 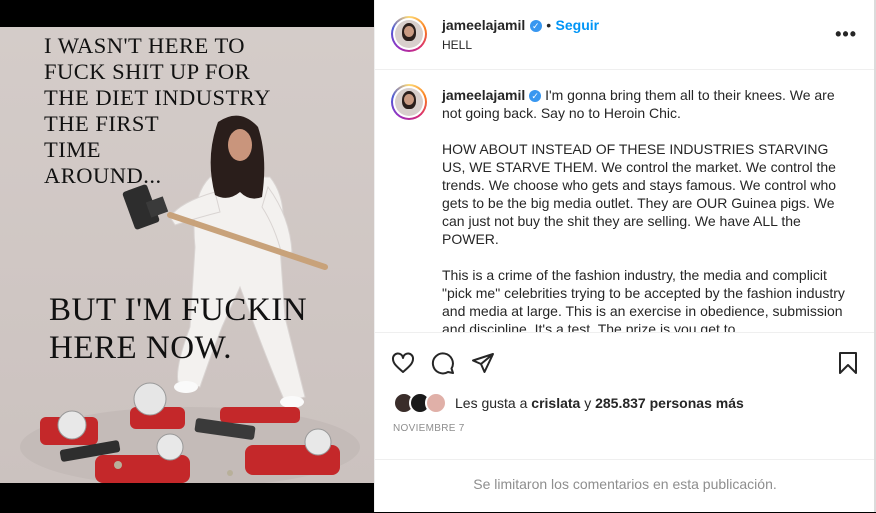 I want to click on likes-count: 285.837 personas más, so click(x=669, y=403).